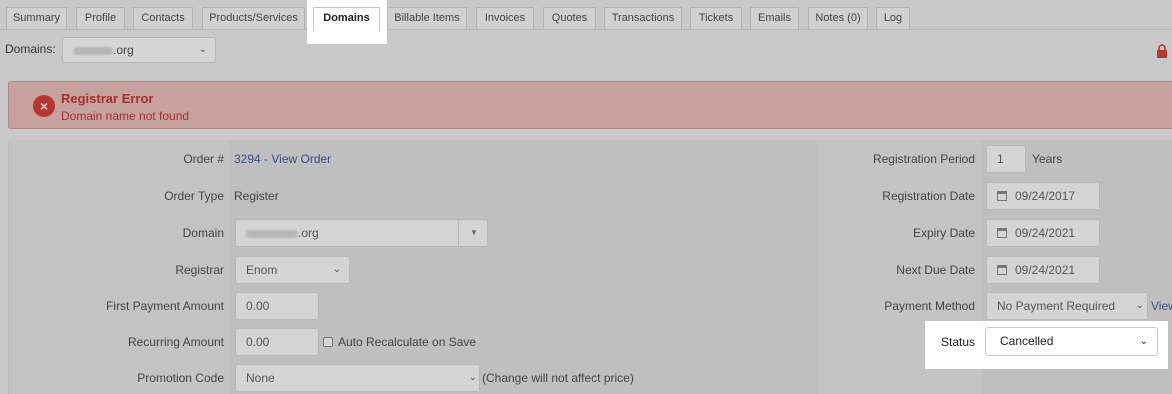 The height and width of the screenshot is (394, 1172). What do you see at coordinates (308, 233) in the screenshot?
I see `domain-field-suffix: .org` at bounding box center [308, 233].